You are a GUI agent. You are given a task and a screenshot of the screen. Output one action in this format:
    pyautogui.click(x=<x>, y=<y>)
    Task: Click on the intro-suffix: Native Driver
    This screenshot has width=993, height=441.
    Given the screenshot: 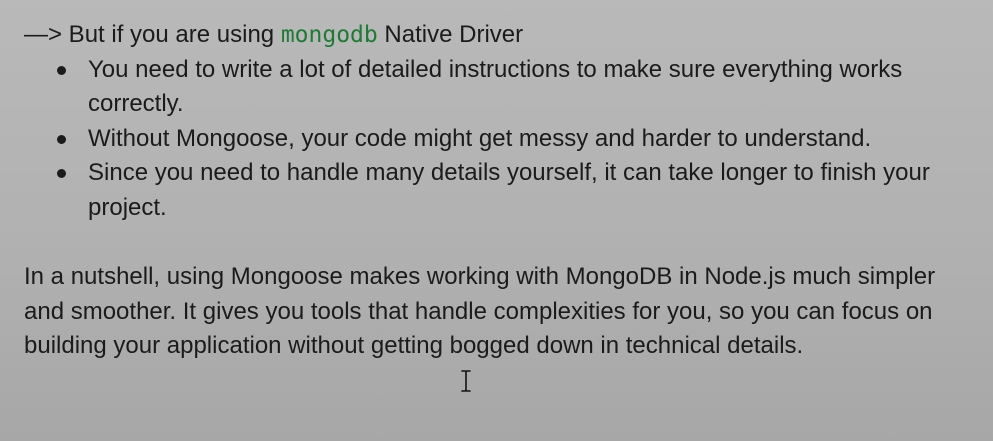 What is the action you would take?
    pyautogui.click(x=450, y=34)
    